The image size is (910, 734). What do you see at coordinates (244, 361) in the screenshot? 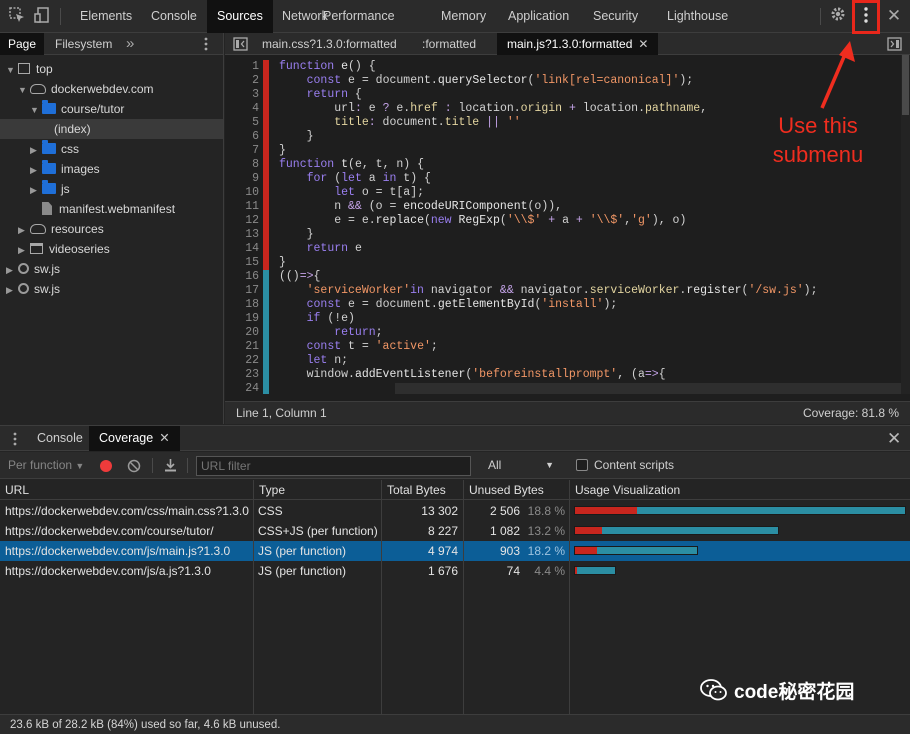
I see `line-number: 22` at bounding box center [244, 361].